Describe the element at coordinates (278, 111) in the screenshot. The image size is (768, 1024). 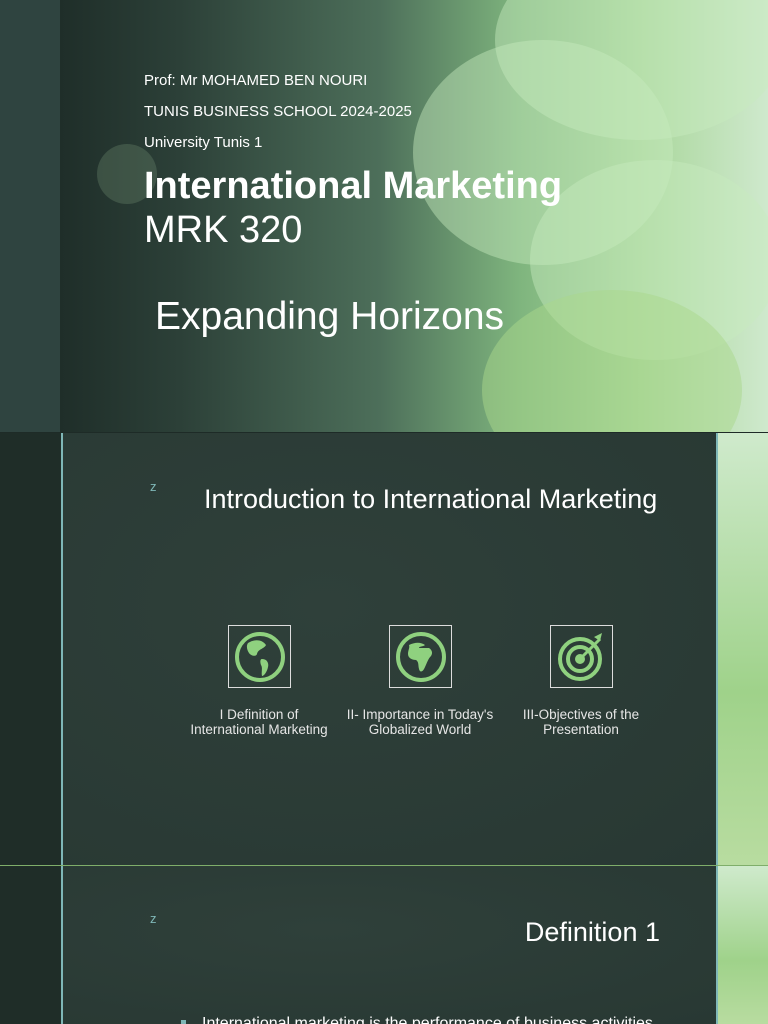
I see `school-name: TUNIS BUSINESS SCHOOL 2024-2025` at that location.